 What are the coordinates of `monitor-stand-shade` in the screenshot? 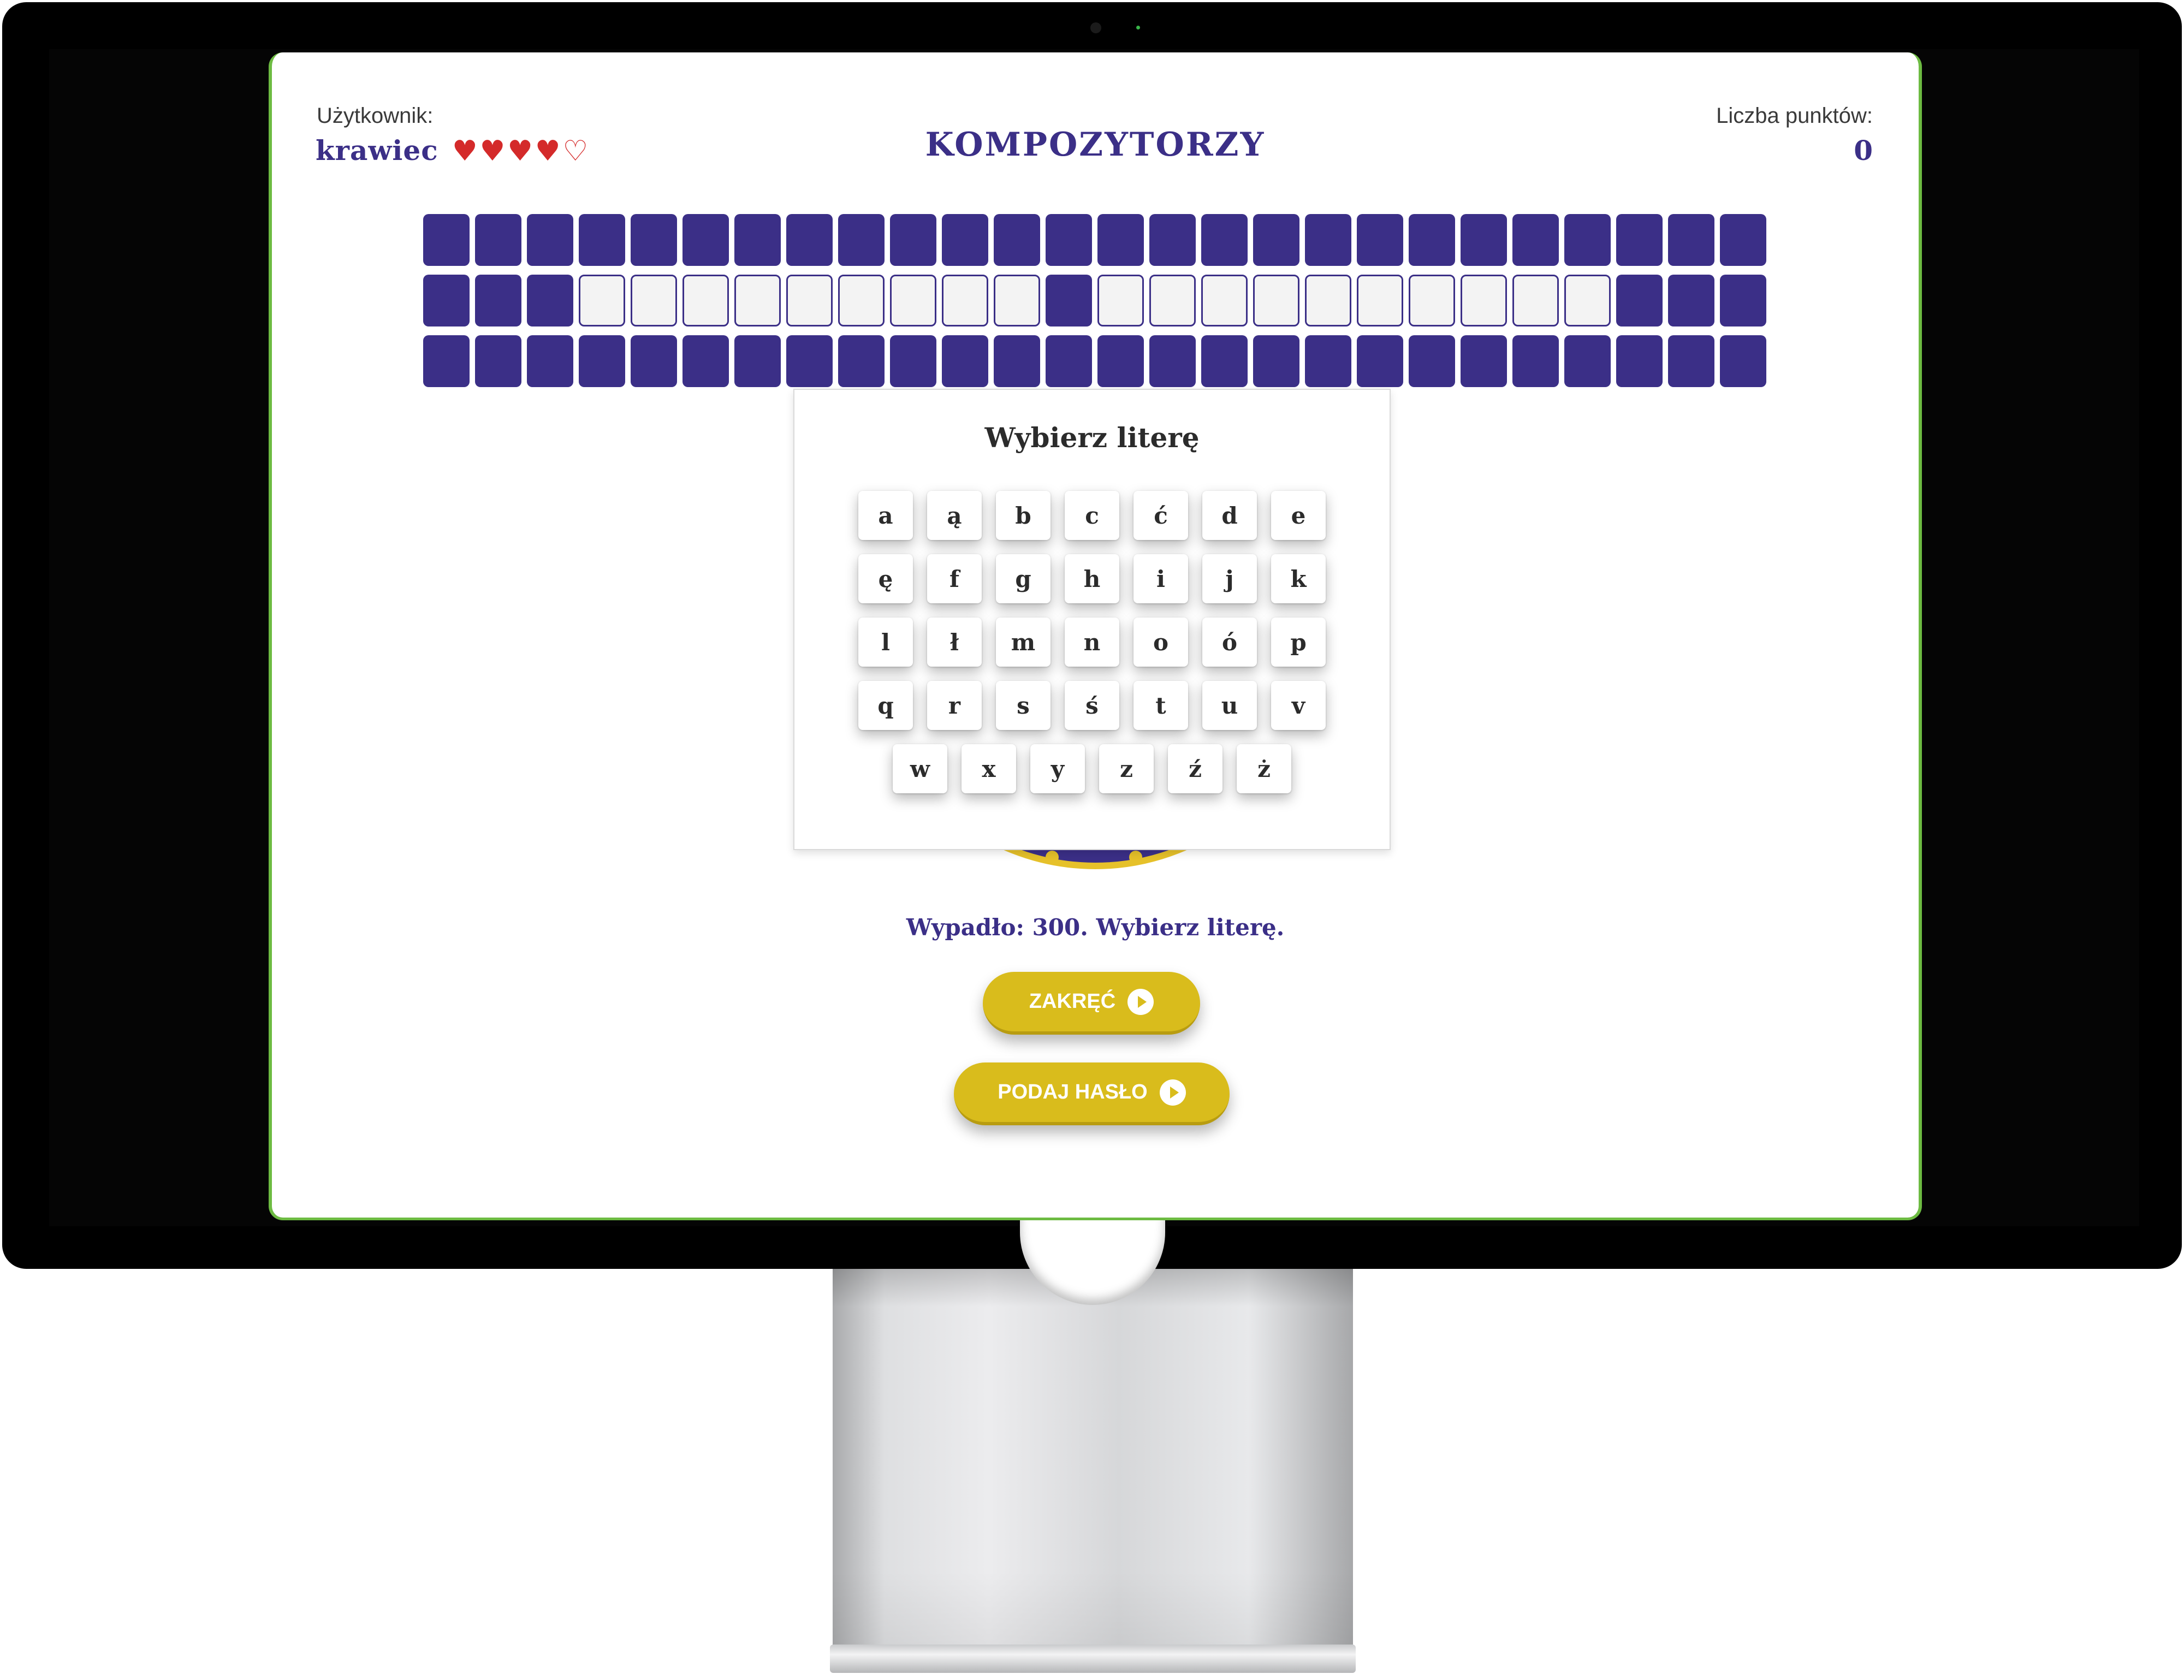 It's located at (1093, 1458).